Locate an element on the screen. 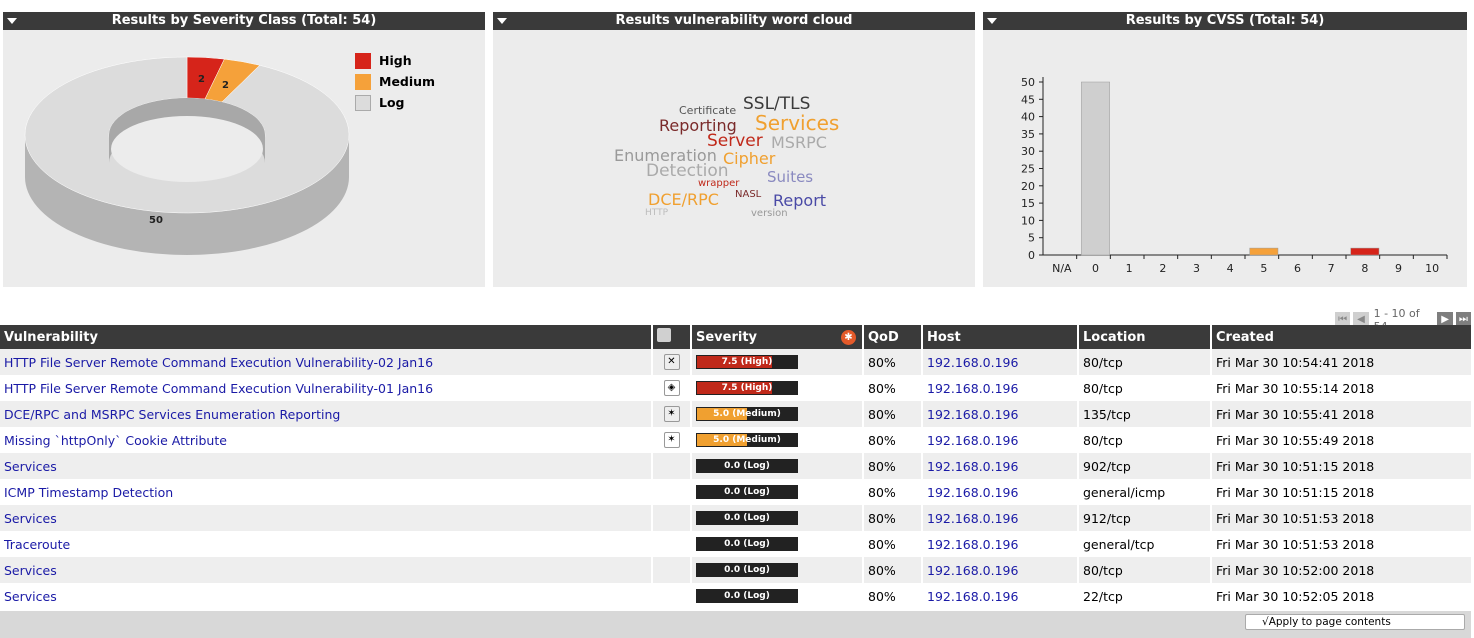 The image size is (1474, 638). column-header-severity: Severity ✱ is located at coordinates (776, 337).